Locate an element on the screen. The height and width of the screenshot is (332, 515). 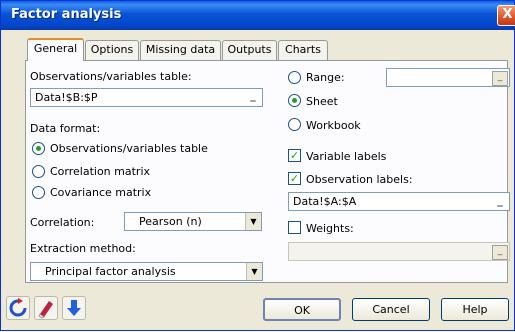
obs-table-select-button: _ is located at coordinates (253, 97).